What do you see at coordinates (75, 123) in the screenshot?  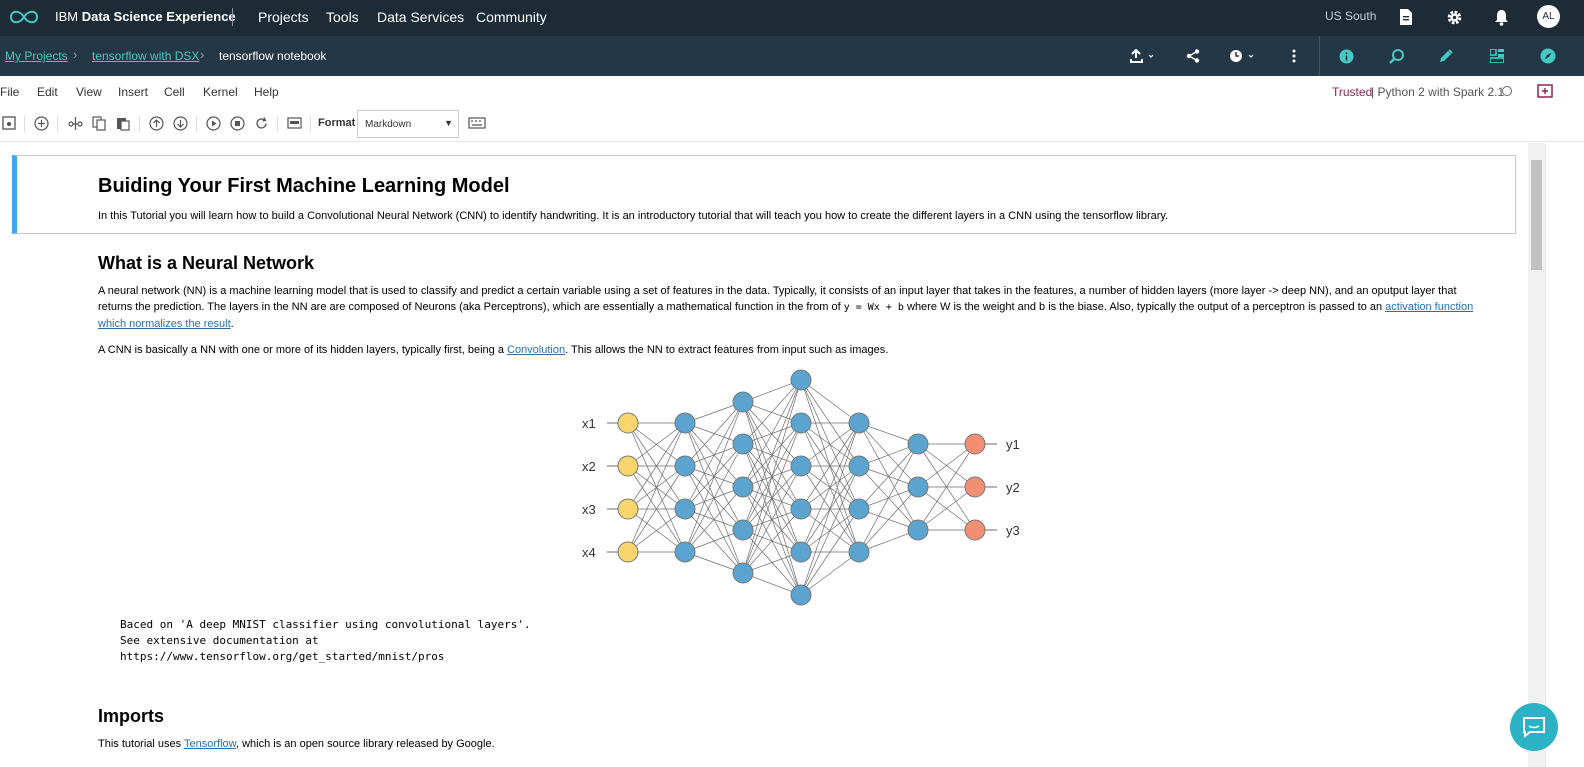 I see `cut-icon` at bounding box center [75, 123].